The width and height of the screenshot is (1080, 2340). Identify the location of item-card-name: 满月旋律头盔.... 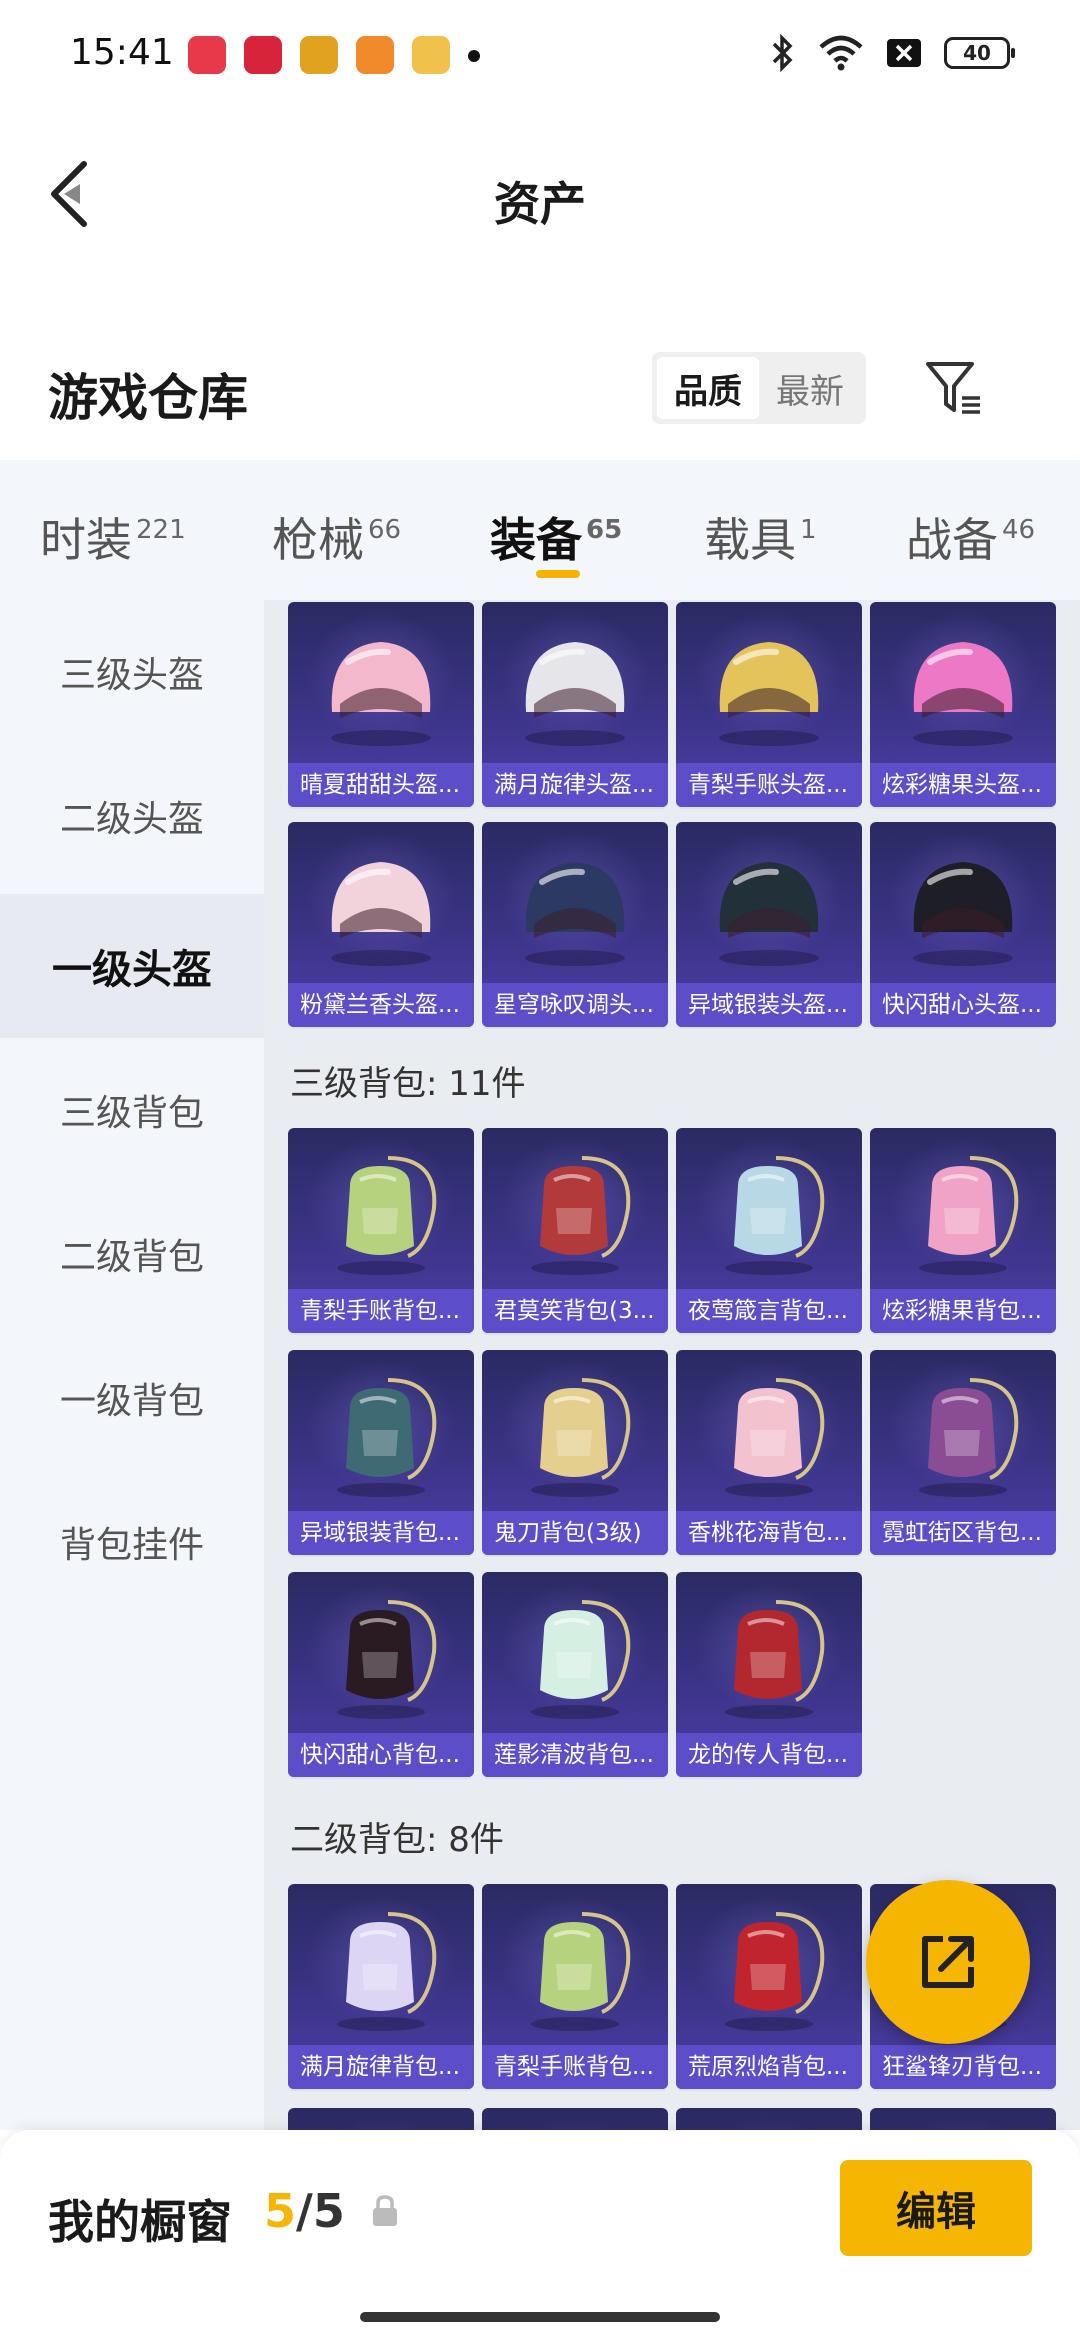
(575, 785).